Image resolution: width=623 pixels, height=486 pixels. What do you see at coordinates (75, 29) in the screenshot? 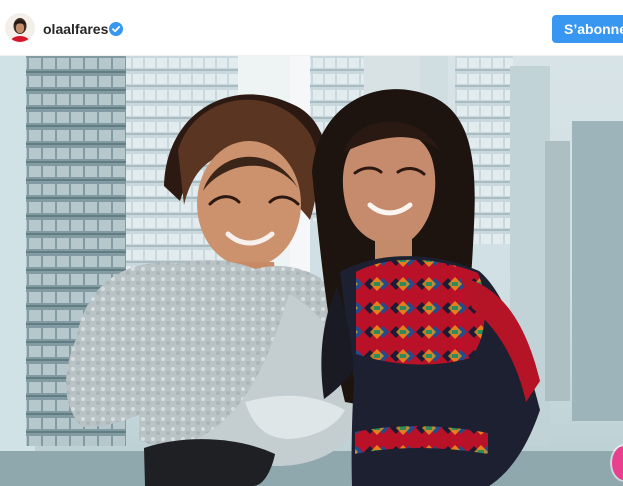
I see `username-link: olaalfares` at bounding box center [75, 29].